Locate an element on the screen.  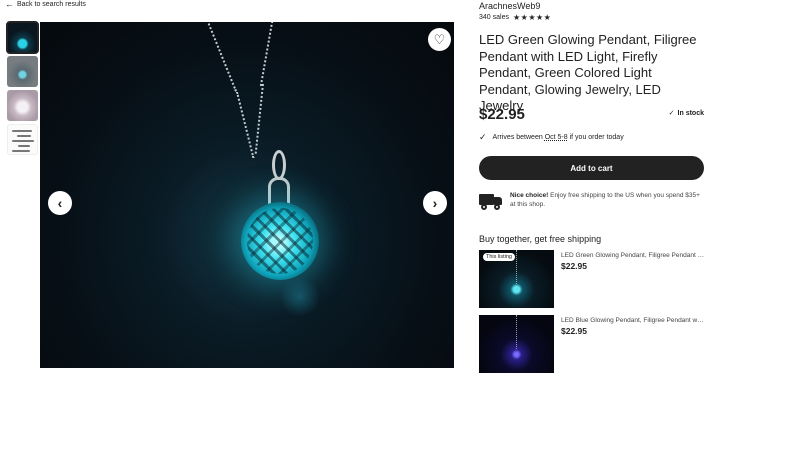
product-price: $22.95 is located at coordinates (502, 114).